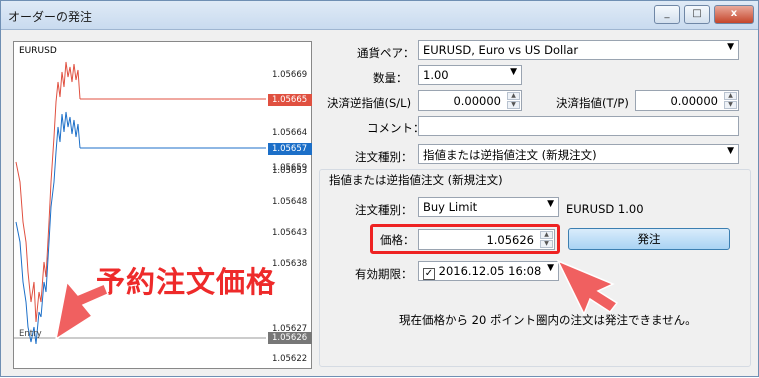  Describe the element at coordinates (384, 157) in the screenshot. I see `order-type-label: 注文種別：` at that location.